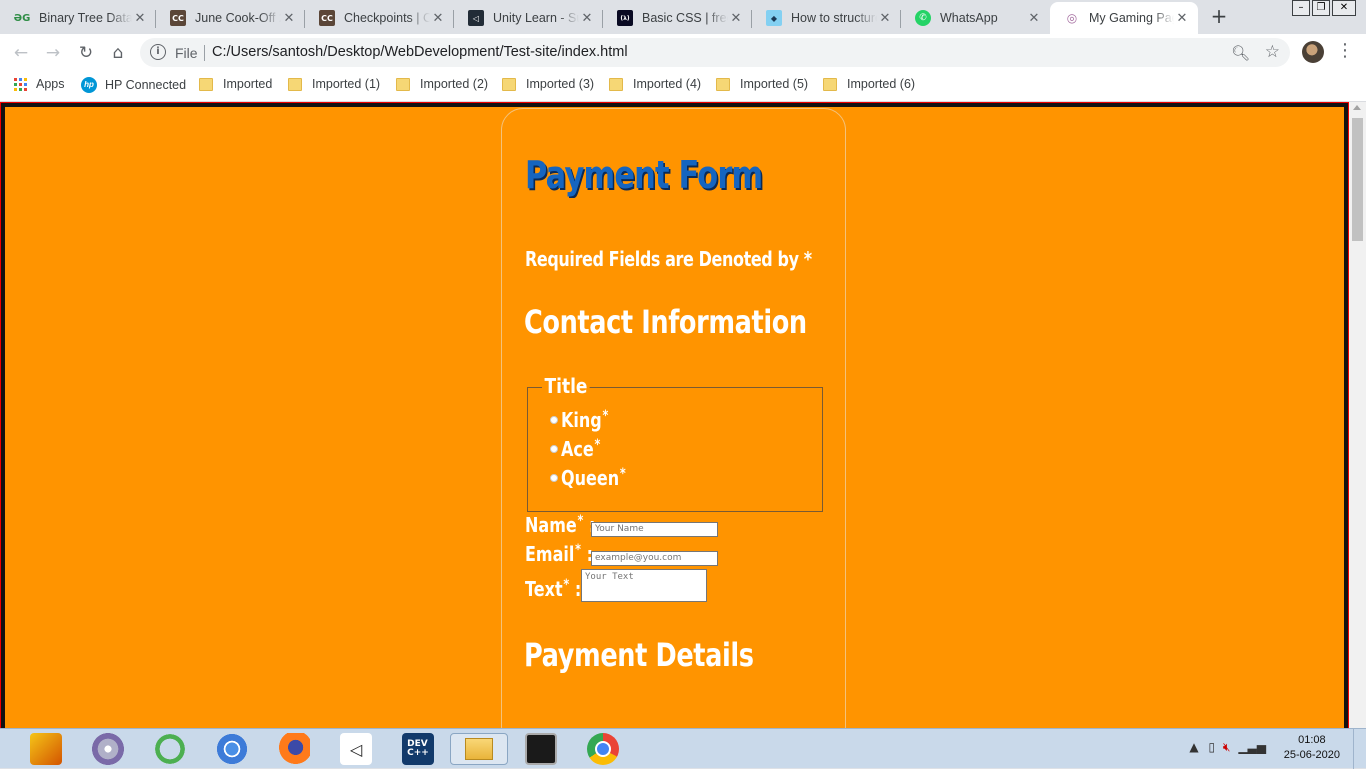 The image size is (1366, 769). Describe the element at coordinates (550, 554) in the screenshot. I see `email-label: Email` at that location.